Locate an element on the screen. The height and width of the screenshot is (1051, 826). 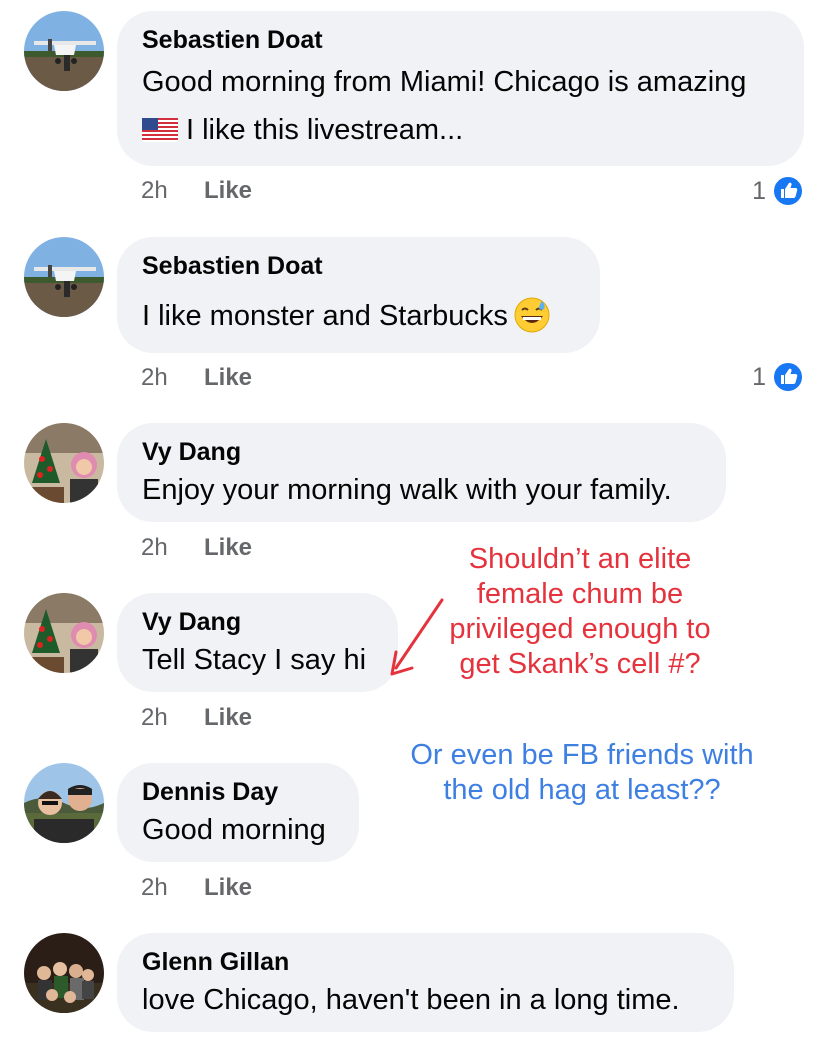
comment-author: Dennis Day is located at coordinates (238, 792).